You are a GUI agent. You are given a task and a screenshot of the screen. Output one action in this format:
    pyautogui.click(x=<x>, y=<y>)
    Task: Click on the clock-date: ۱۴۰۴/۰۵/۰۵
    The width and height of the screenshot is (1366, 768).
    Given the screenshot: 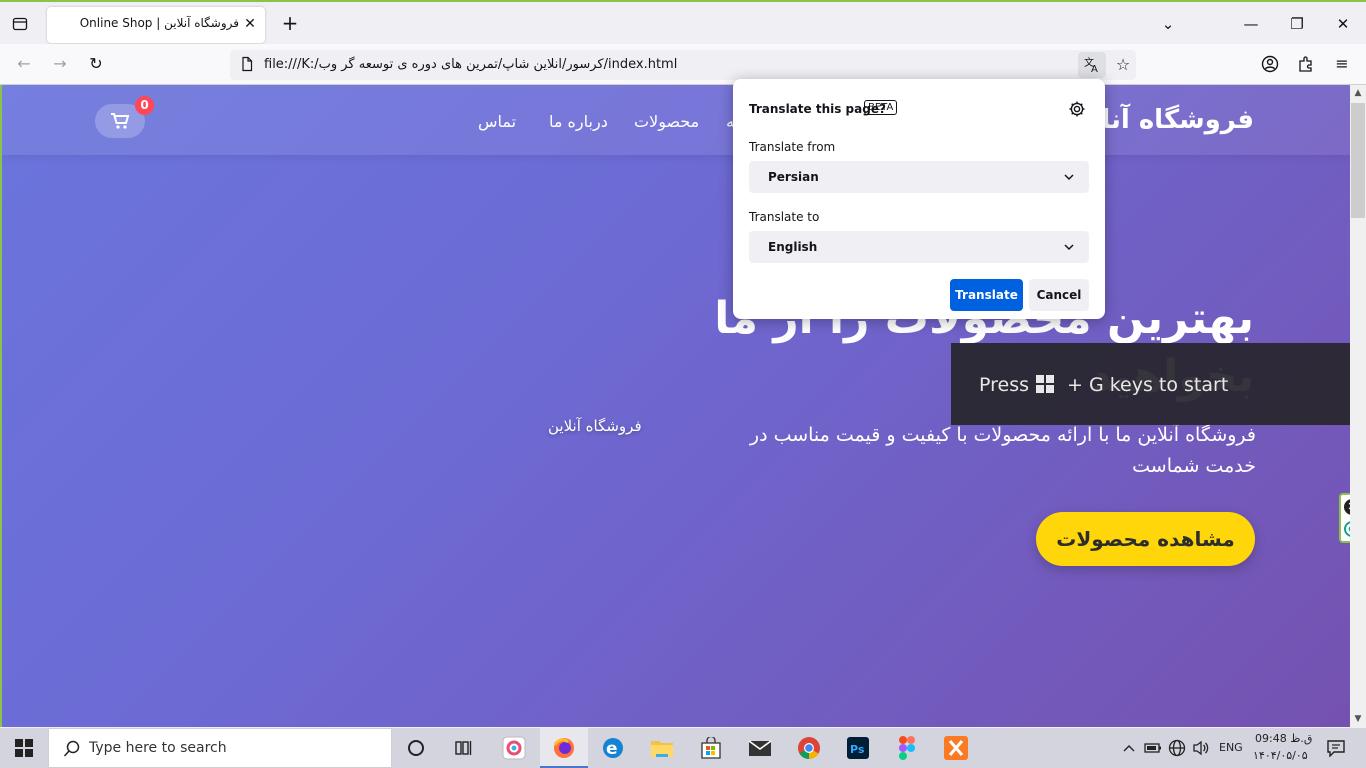 What is the action you would take?
    pyautogui.click(x=1280, y=755)
    